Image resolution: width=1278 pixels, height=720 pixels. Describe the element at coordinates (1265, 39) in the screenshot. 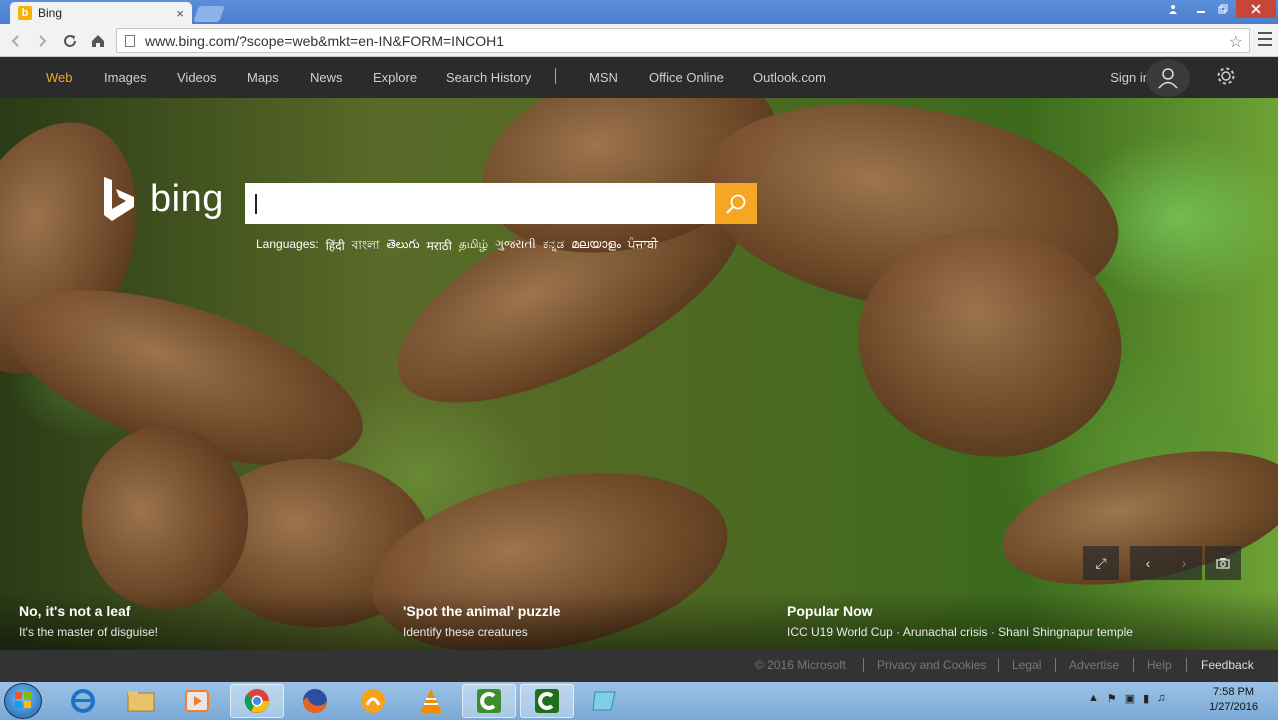

I see `chrome-menu-icon` at that location.